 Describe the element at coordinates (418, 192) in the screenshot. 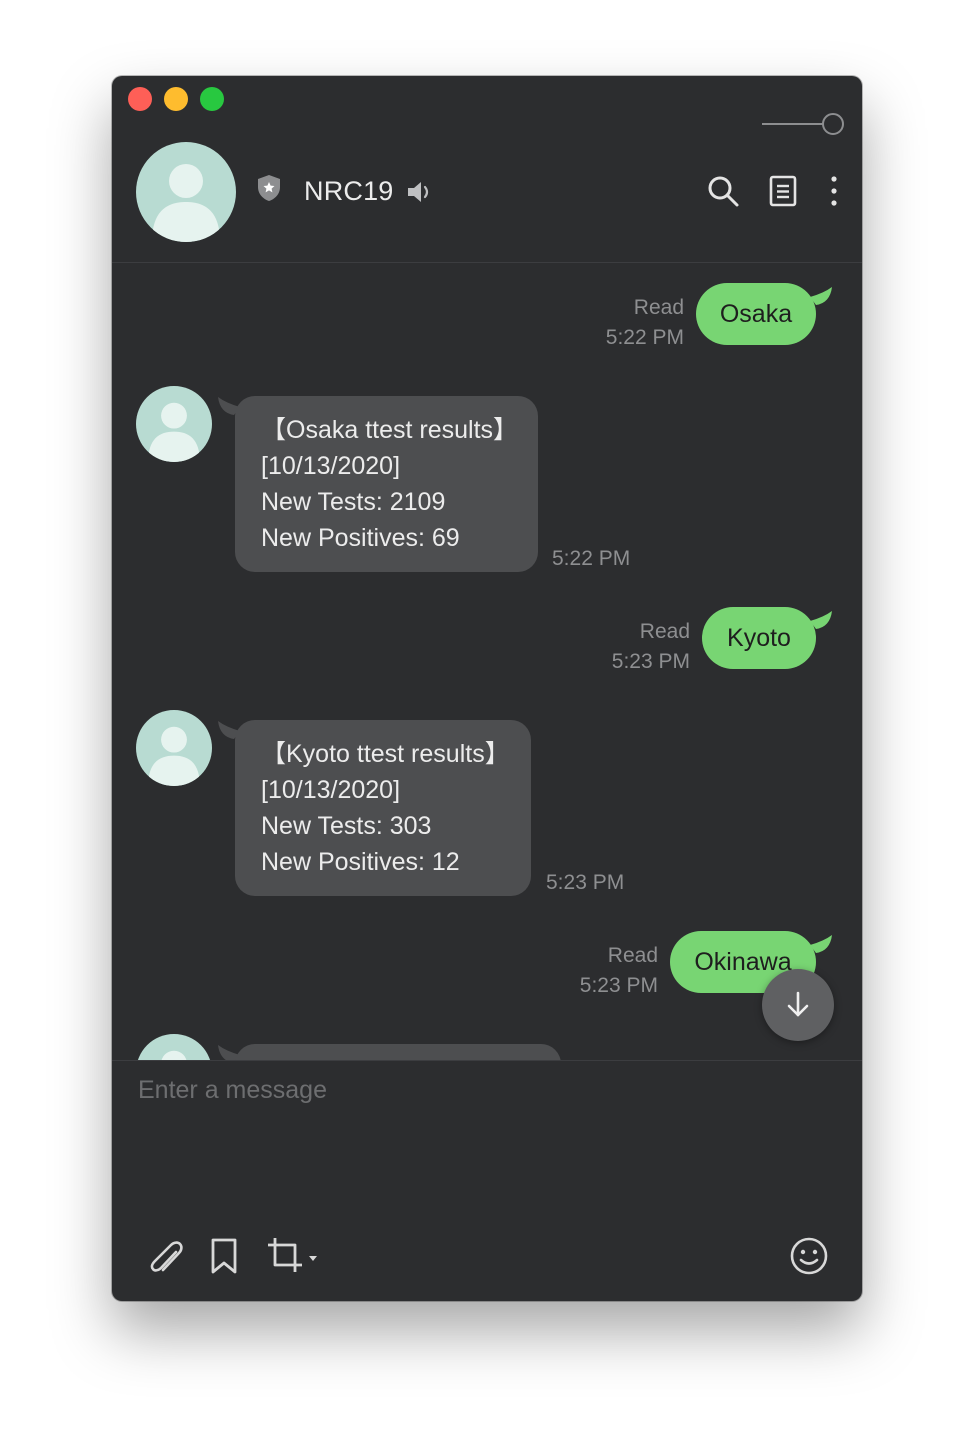

I see `speaker-icon` at that location.